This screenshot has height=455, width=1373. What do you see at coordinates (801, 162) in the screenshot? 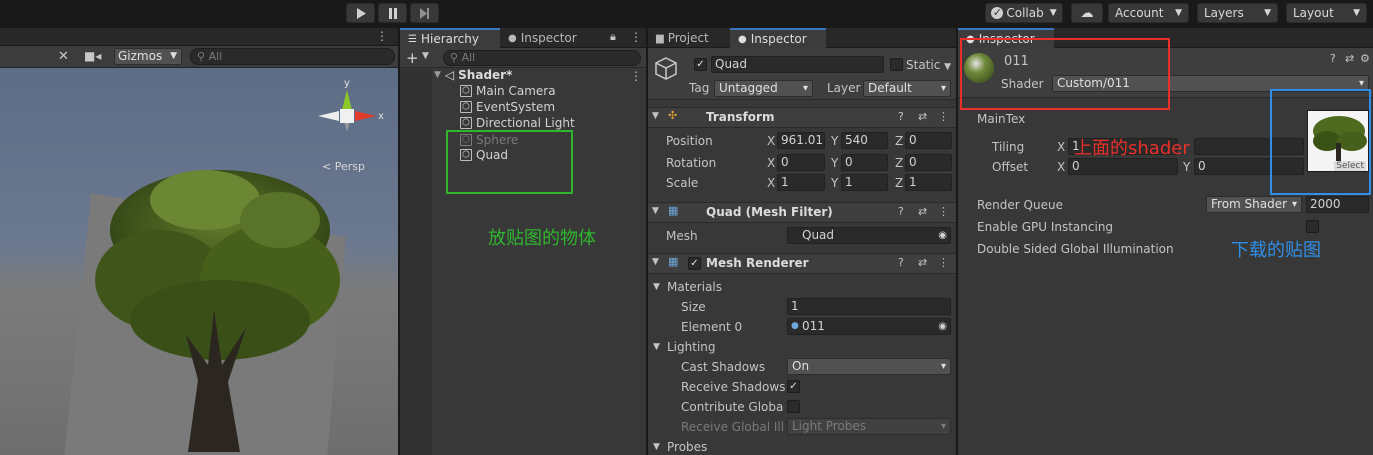
I see `rotation-x-field: 0` at bounding box center [801, 162].